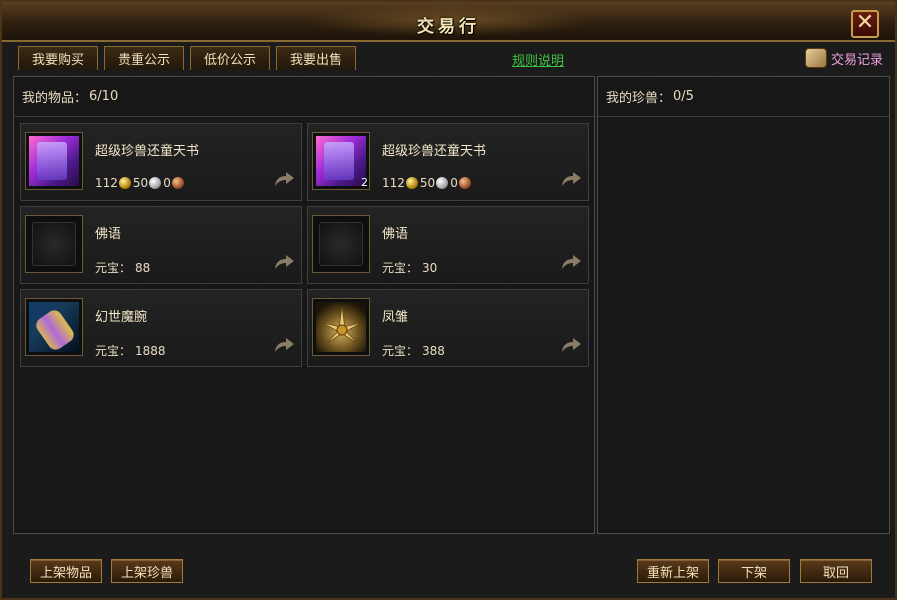 The height and width of the screenshot is (600, 897). Describe the element at coordinates (673, 571) in the screenshot. I see `relist-button: 重新上架` at that location.